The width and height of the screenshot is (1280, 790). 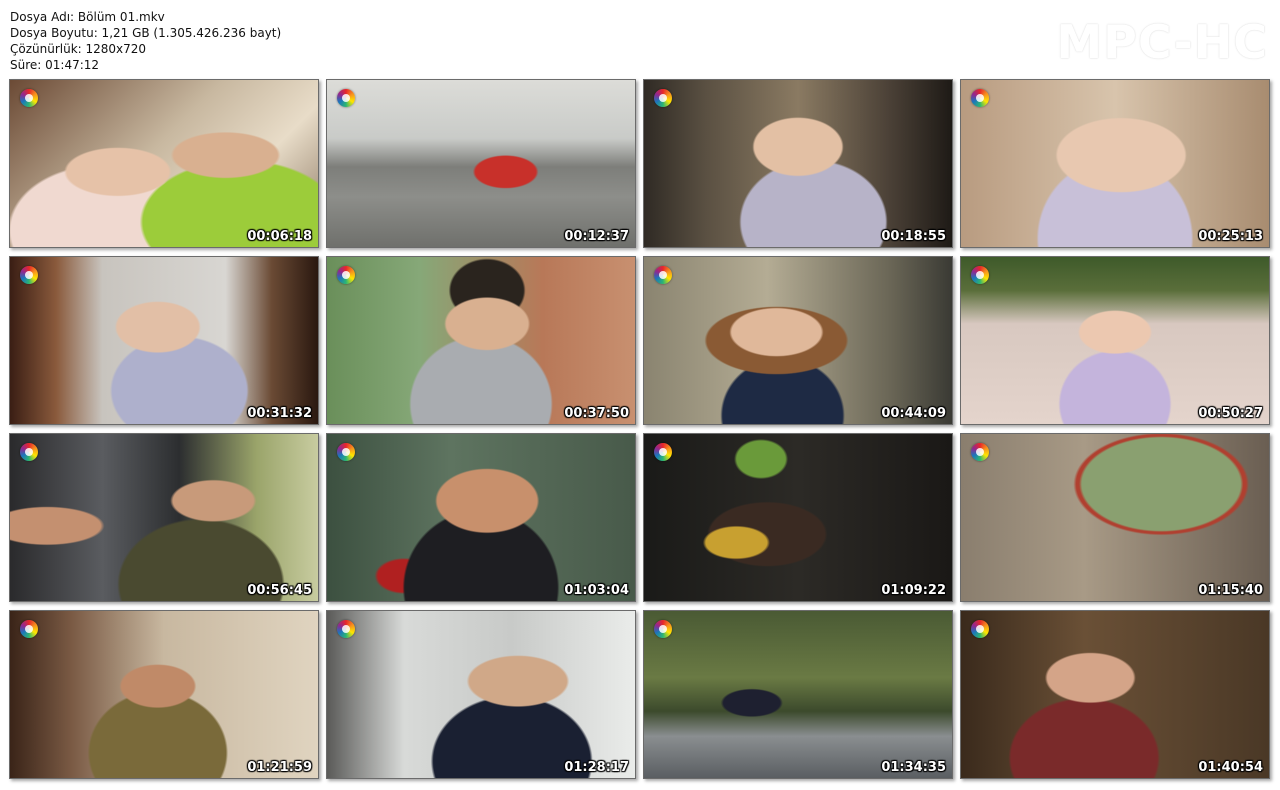 What do you see at coordinates (279, 236) in the screenshot?
I see `thumbnail-timestamp: 00:06:18` at bounding box center [279, 236].